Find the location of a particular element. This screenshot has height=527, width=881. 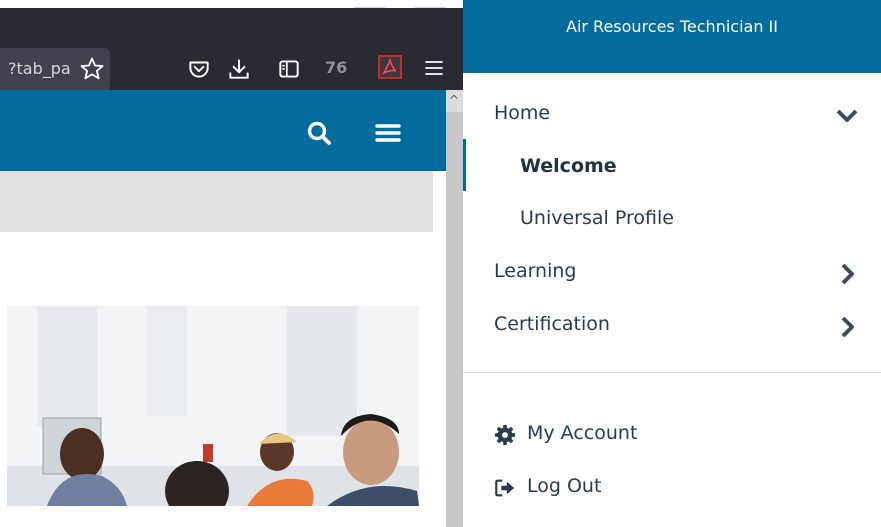

drawer-title: Air Resources Technician II is located at coordinates (672, 26).